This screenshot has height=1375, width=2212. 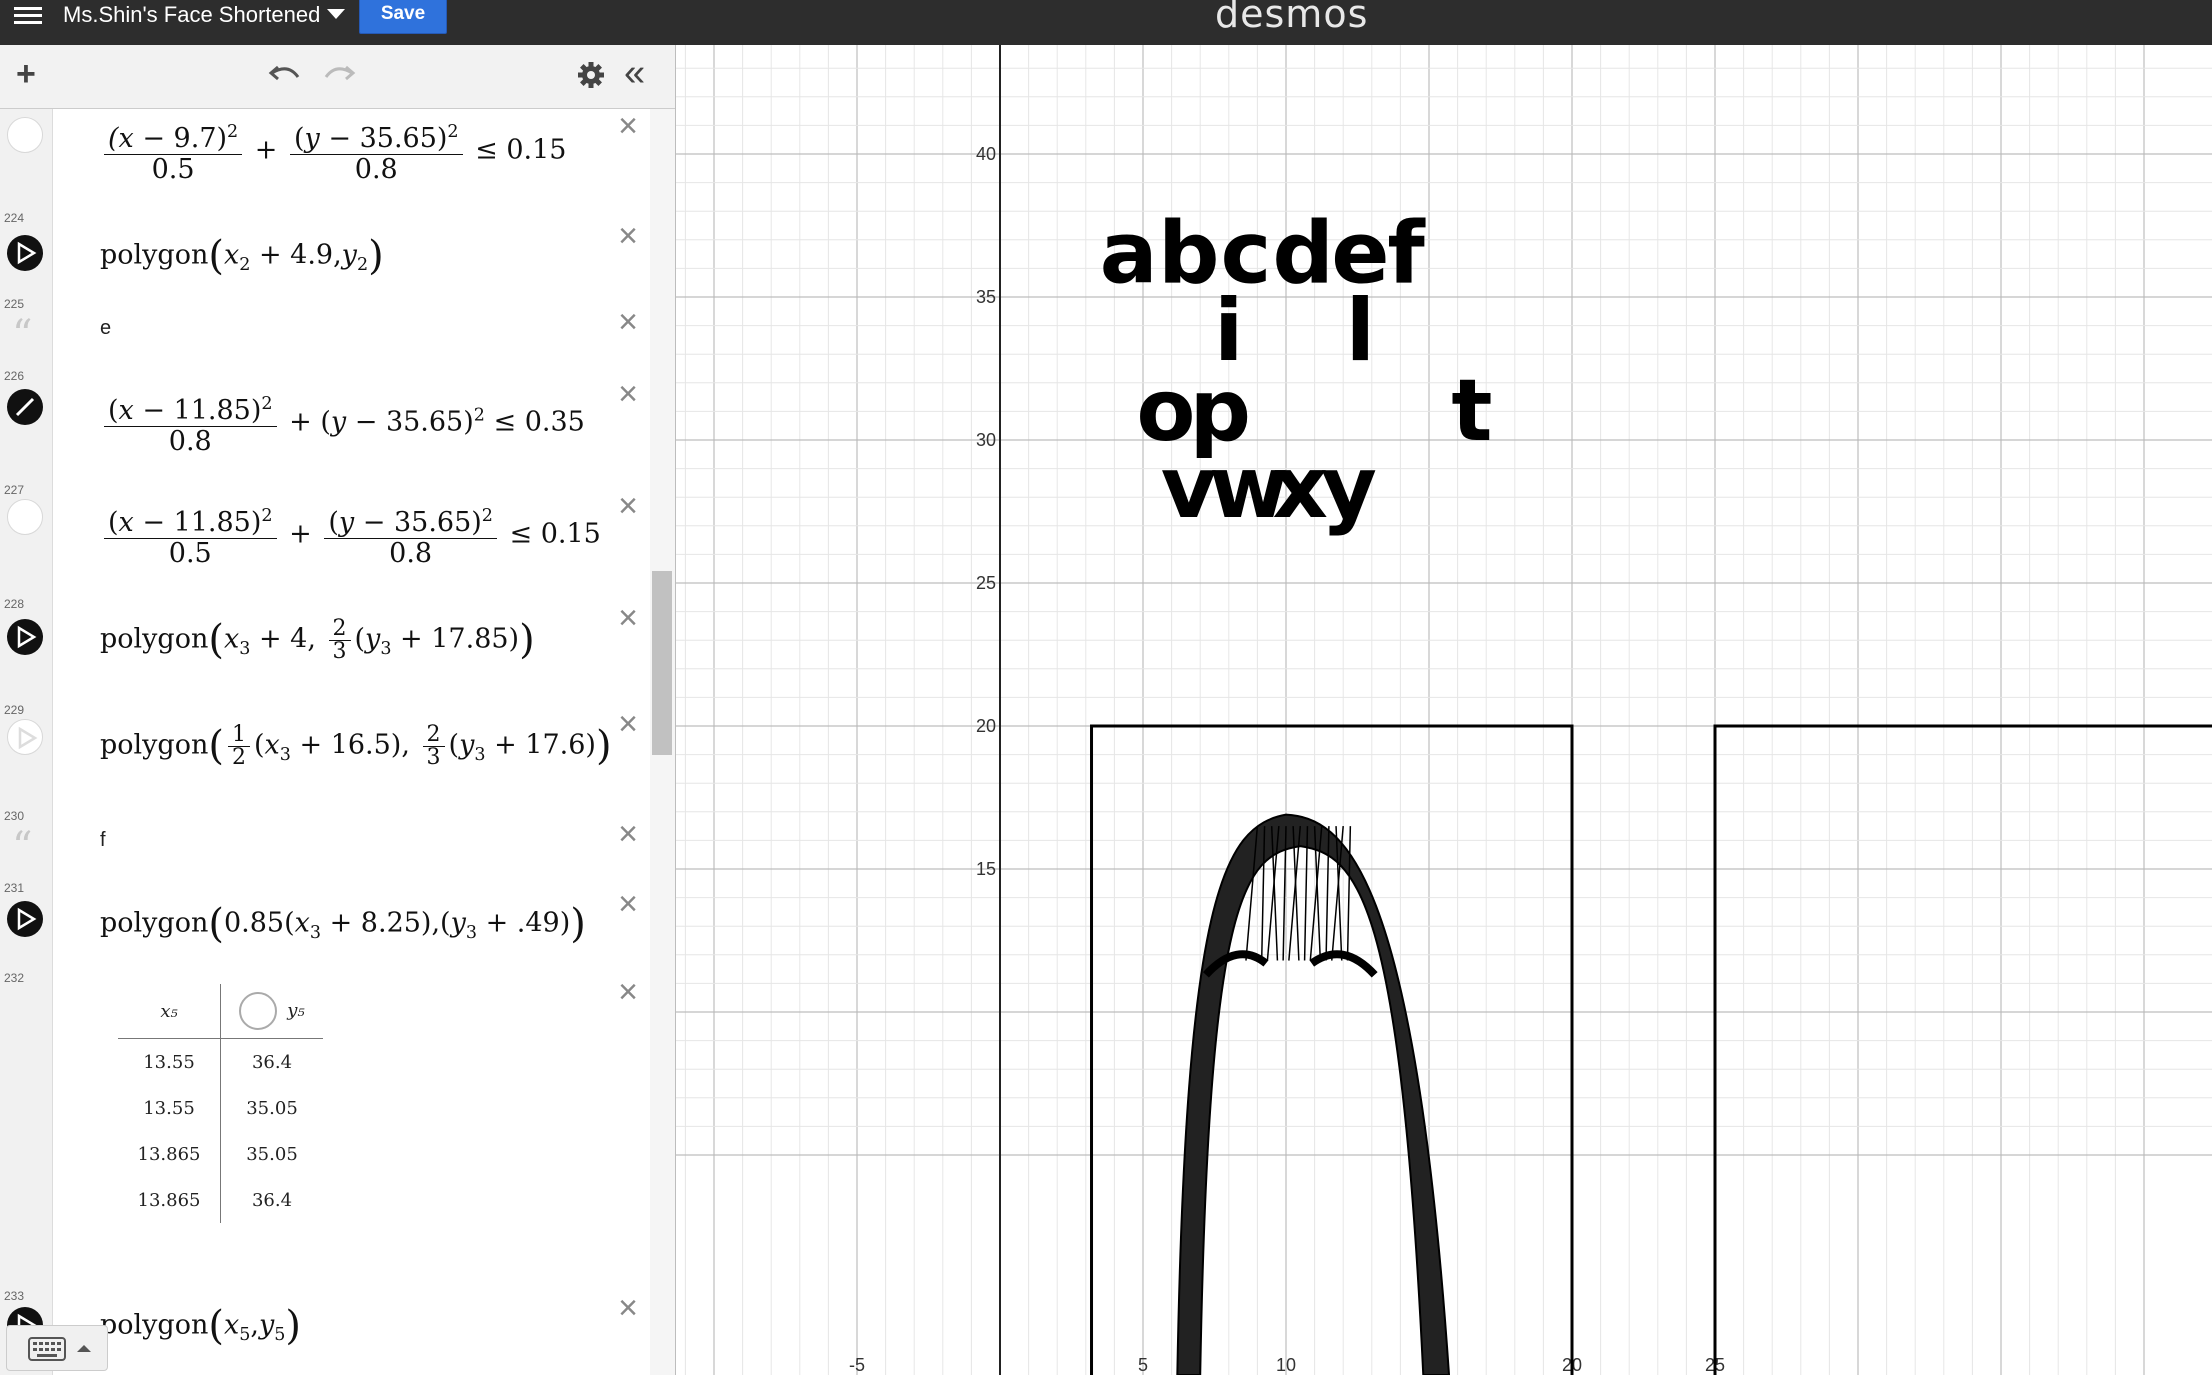 I want to click on add-item-icon: +, so click(x=26, y=74).